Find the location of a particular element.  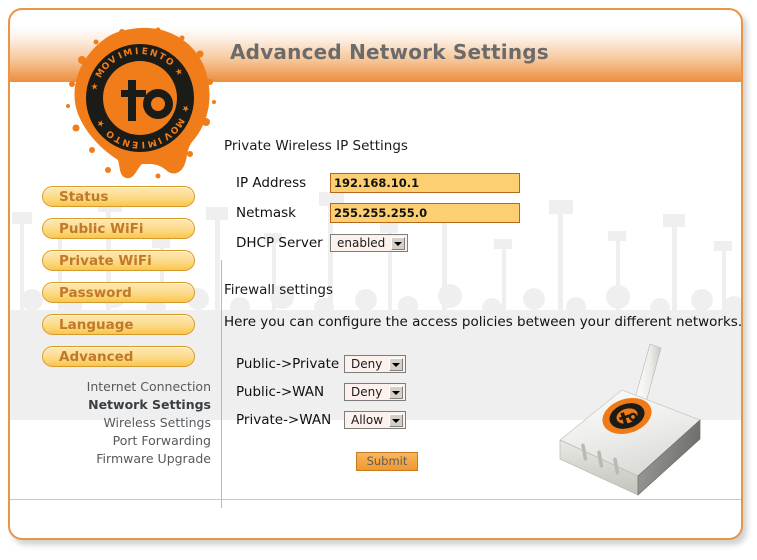

ip-address-input is located at coordinates (425, 183).